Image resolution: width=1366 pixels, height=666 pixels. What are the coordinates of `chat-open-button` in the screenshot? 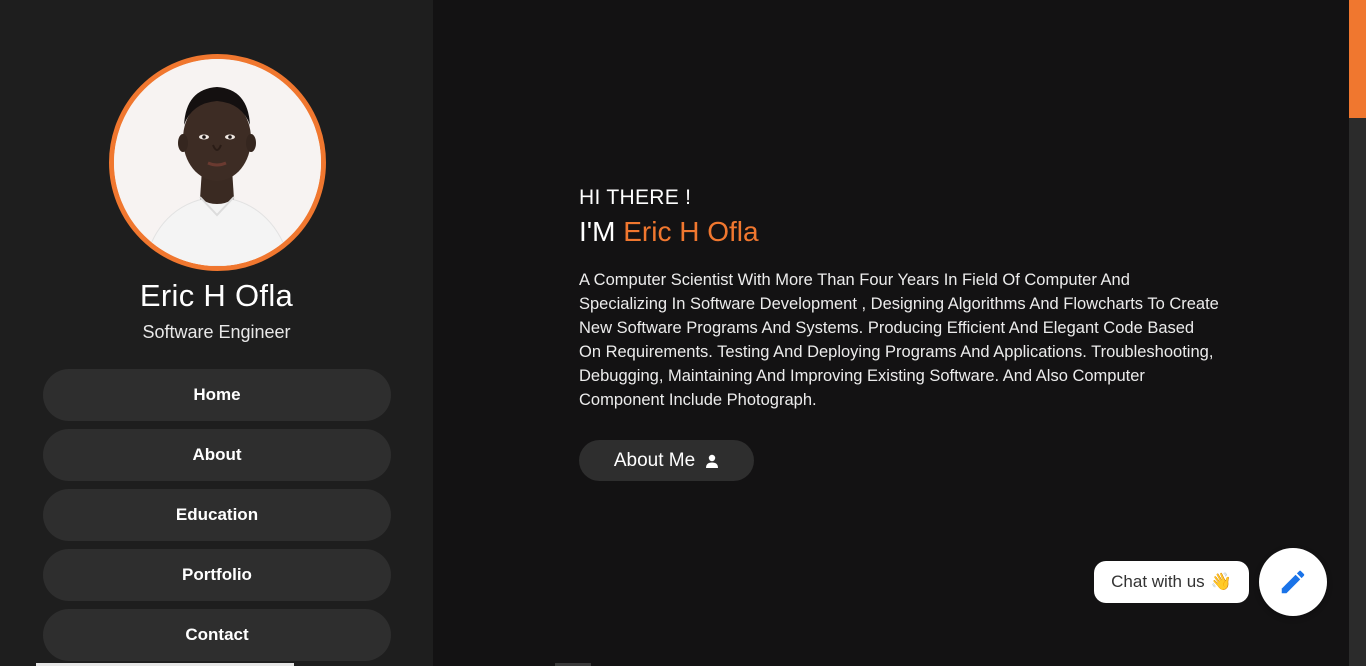 It's located at (1293, 582).